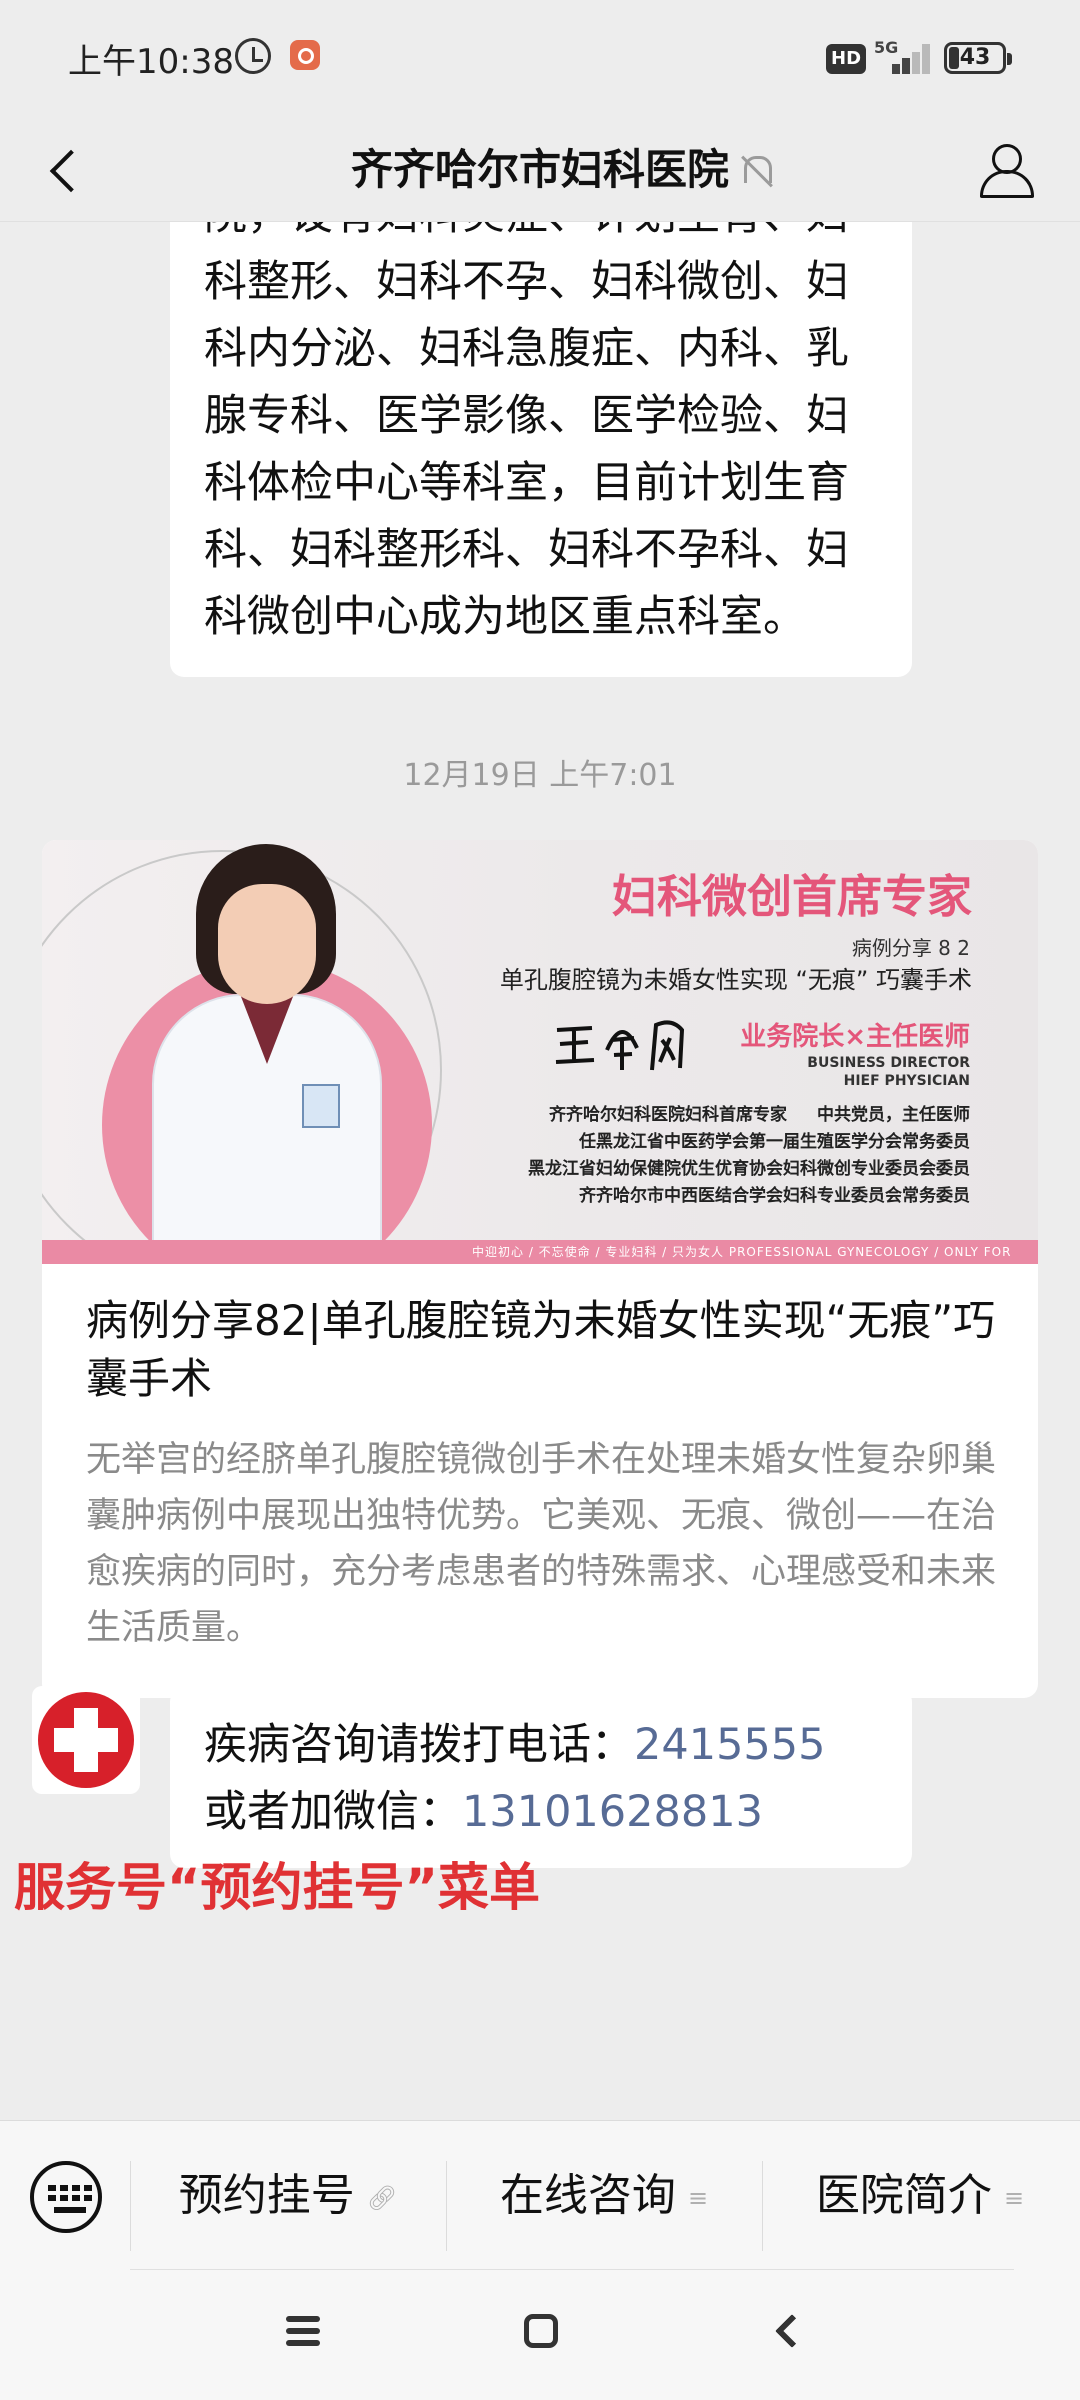  I want to click on service-menu-bar: 预约挂号 🔗︎ 在线咨询 ≡ 医院简介 ≡, so click(540, 2195).